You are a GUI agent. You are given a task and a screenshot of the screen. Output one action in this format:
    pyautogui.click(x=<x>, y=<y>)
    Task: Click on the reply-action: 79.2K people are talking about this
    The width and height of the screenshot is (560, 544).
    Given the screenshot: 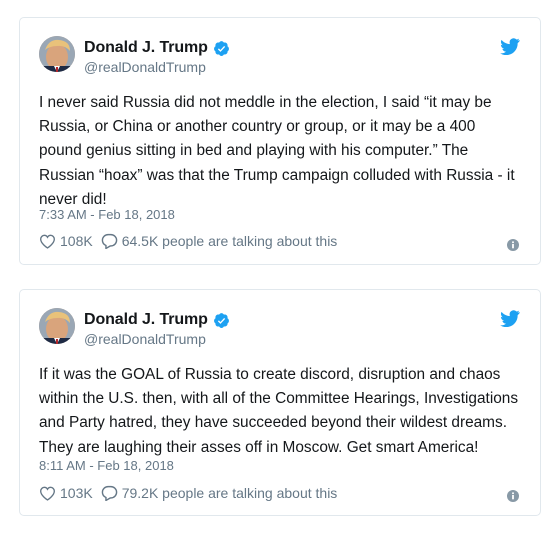 What is the action you would take?
    pyautogui.click(x=219, y=493)
    